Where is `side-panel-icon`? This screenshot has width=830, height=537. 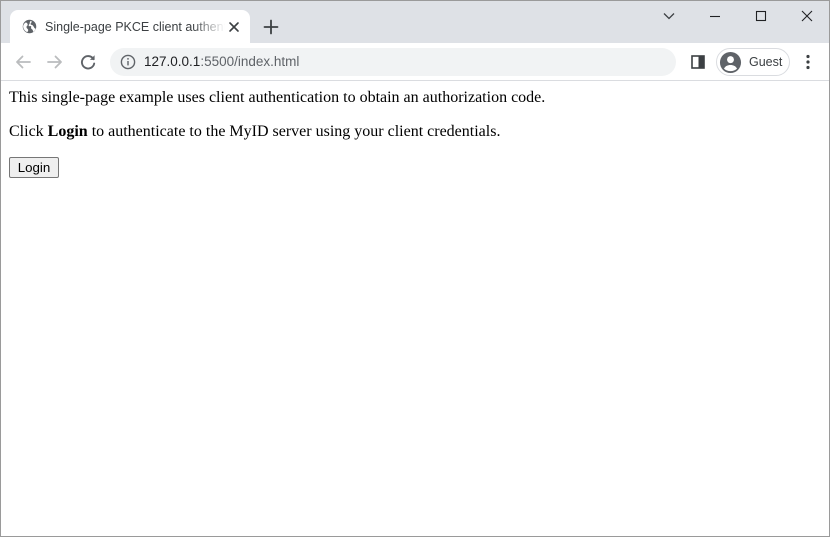 side-panel-icon is located at coordinates (698, 62).